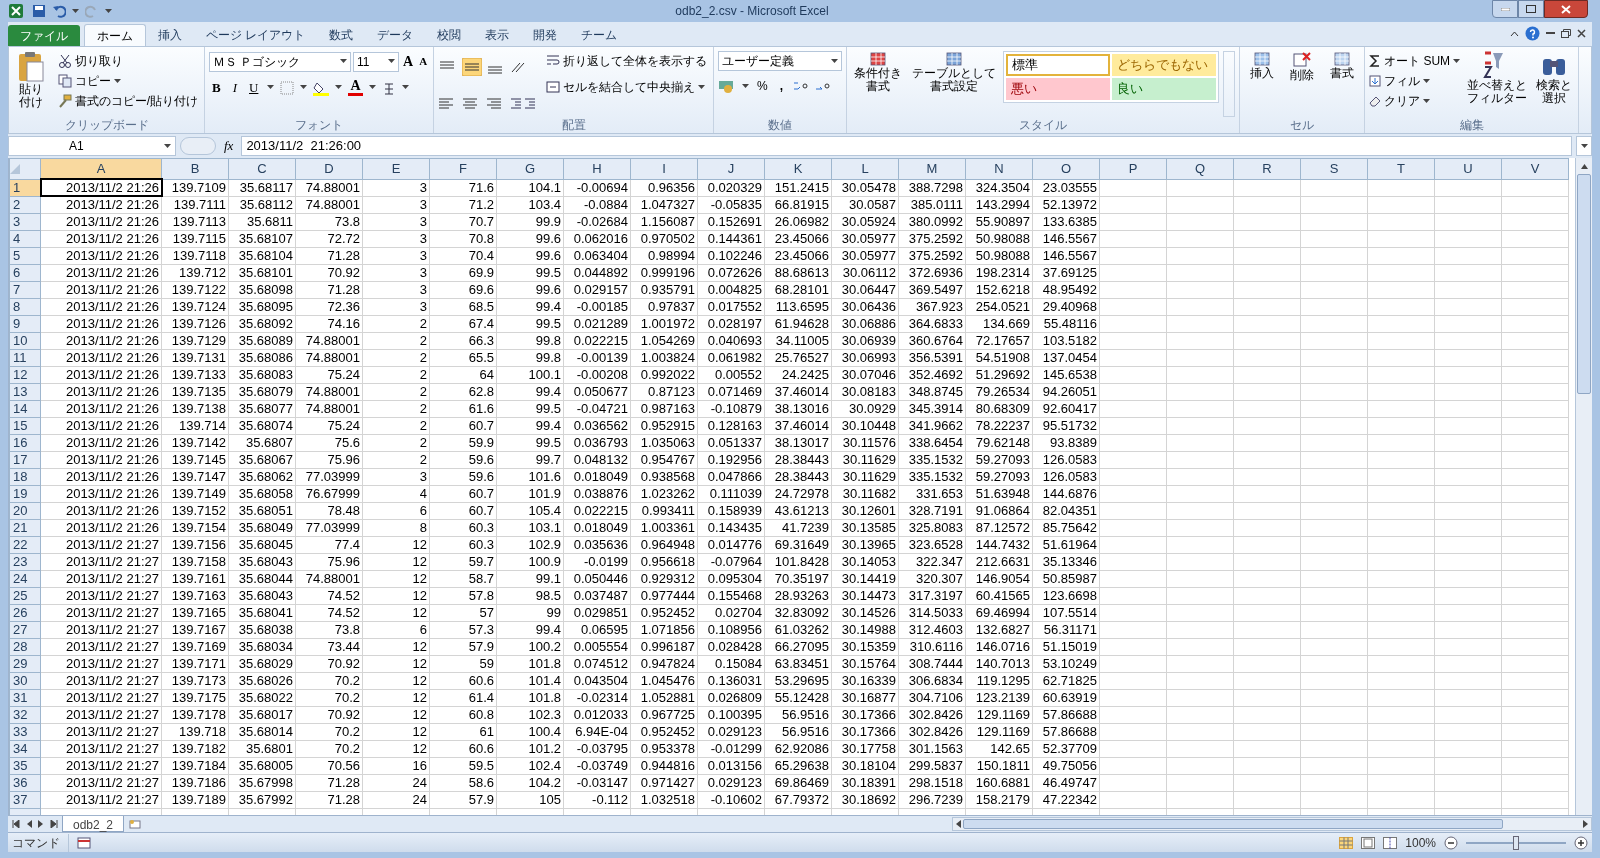  I want to click on column-header: S, so click(1334, 168).